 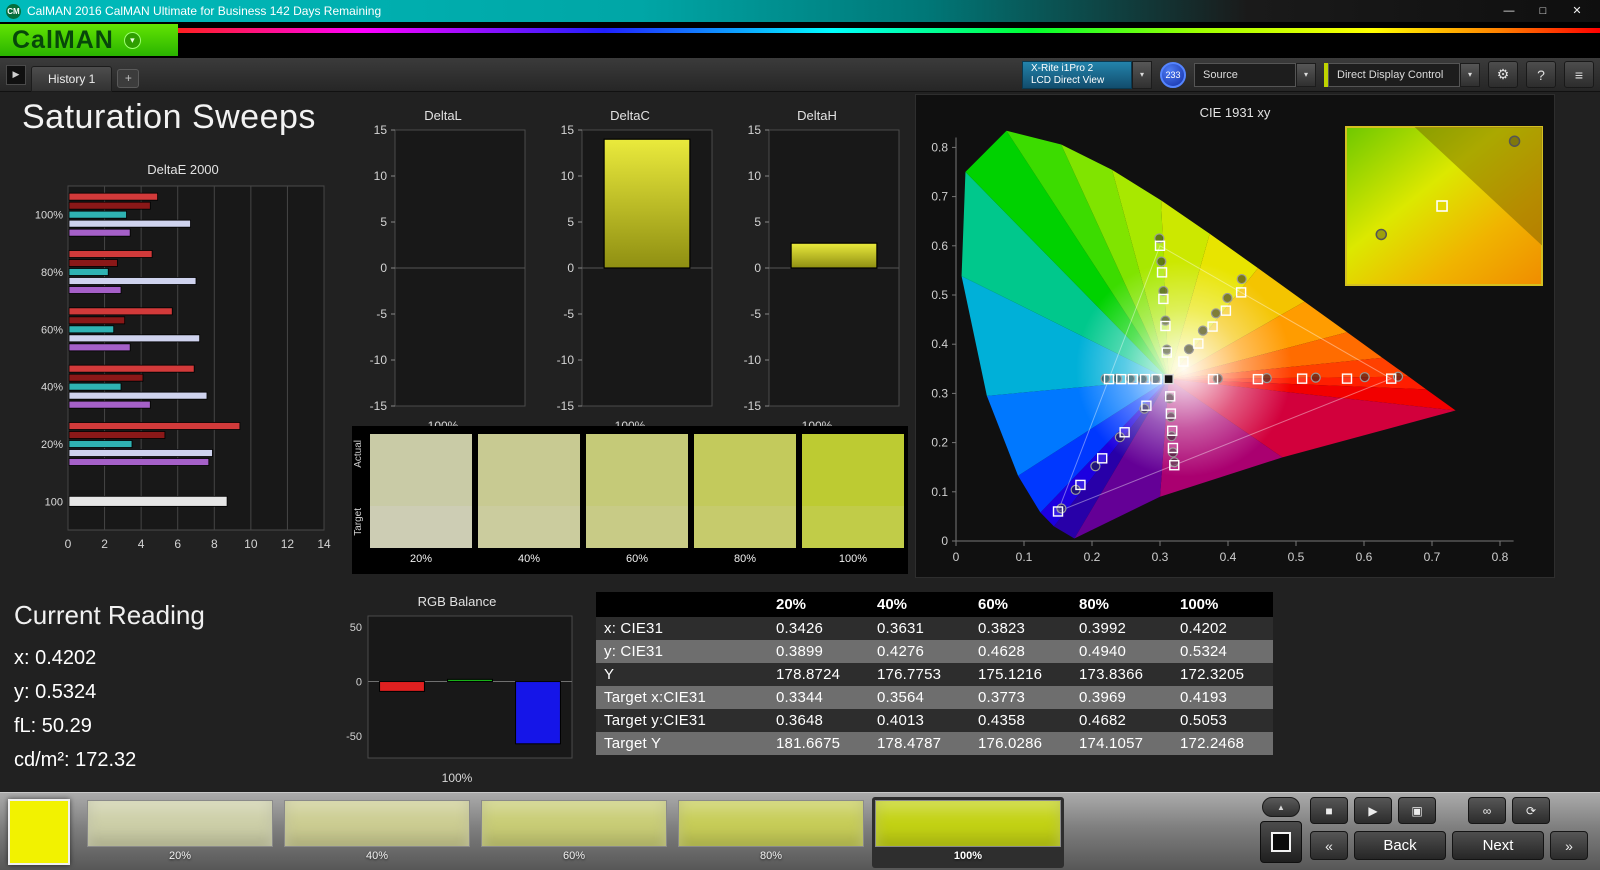 What do you see at coordinates (128, 78) in the screenshot?
I see `add-tab-button: +` at bounding box center [128, 78].